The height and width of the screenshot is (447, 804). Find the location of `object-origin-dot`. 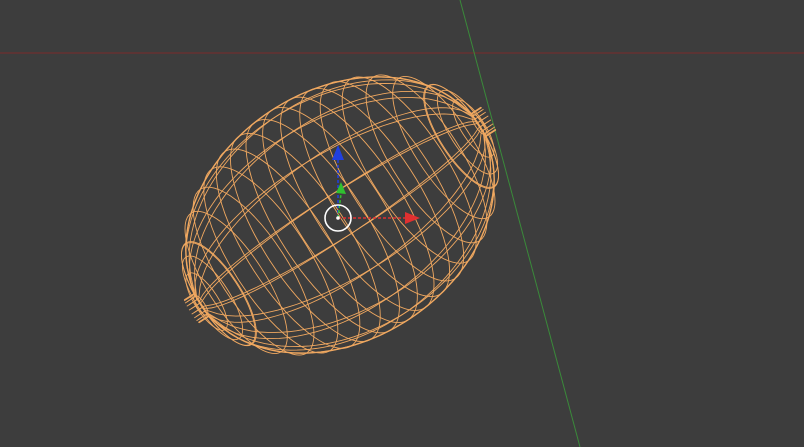

object-origin-dot is located at coordinates (338, 218).